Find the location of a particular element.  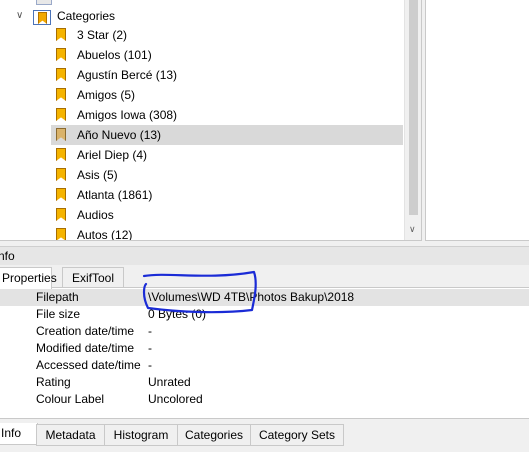

tab-categories: Categories is located at coordinates (214, 435).